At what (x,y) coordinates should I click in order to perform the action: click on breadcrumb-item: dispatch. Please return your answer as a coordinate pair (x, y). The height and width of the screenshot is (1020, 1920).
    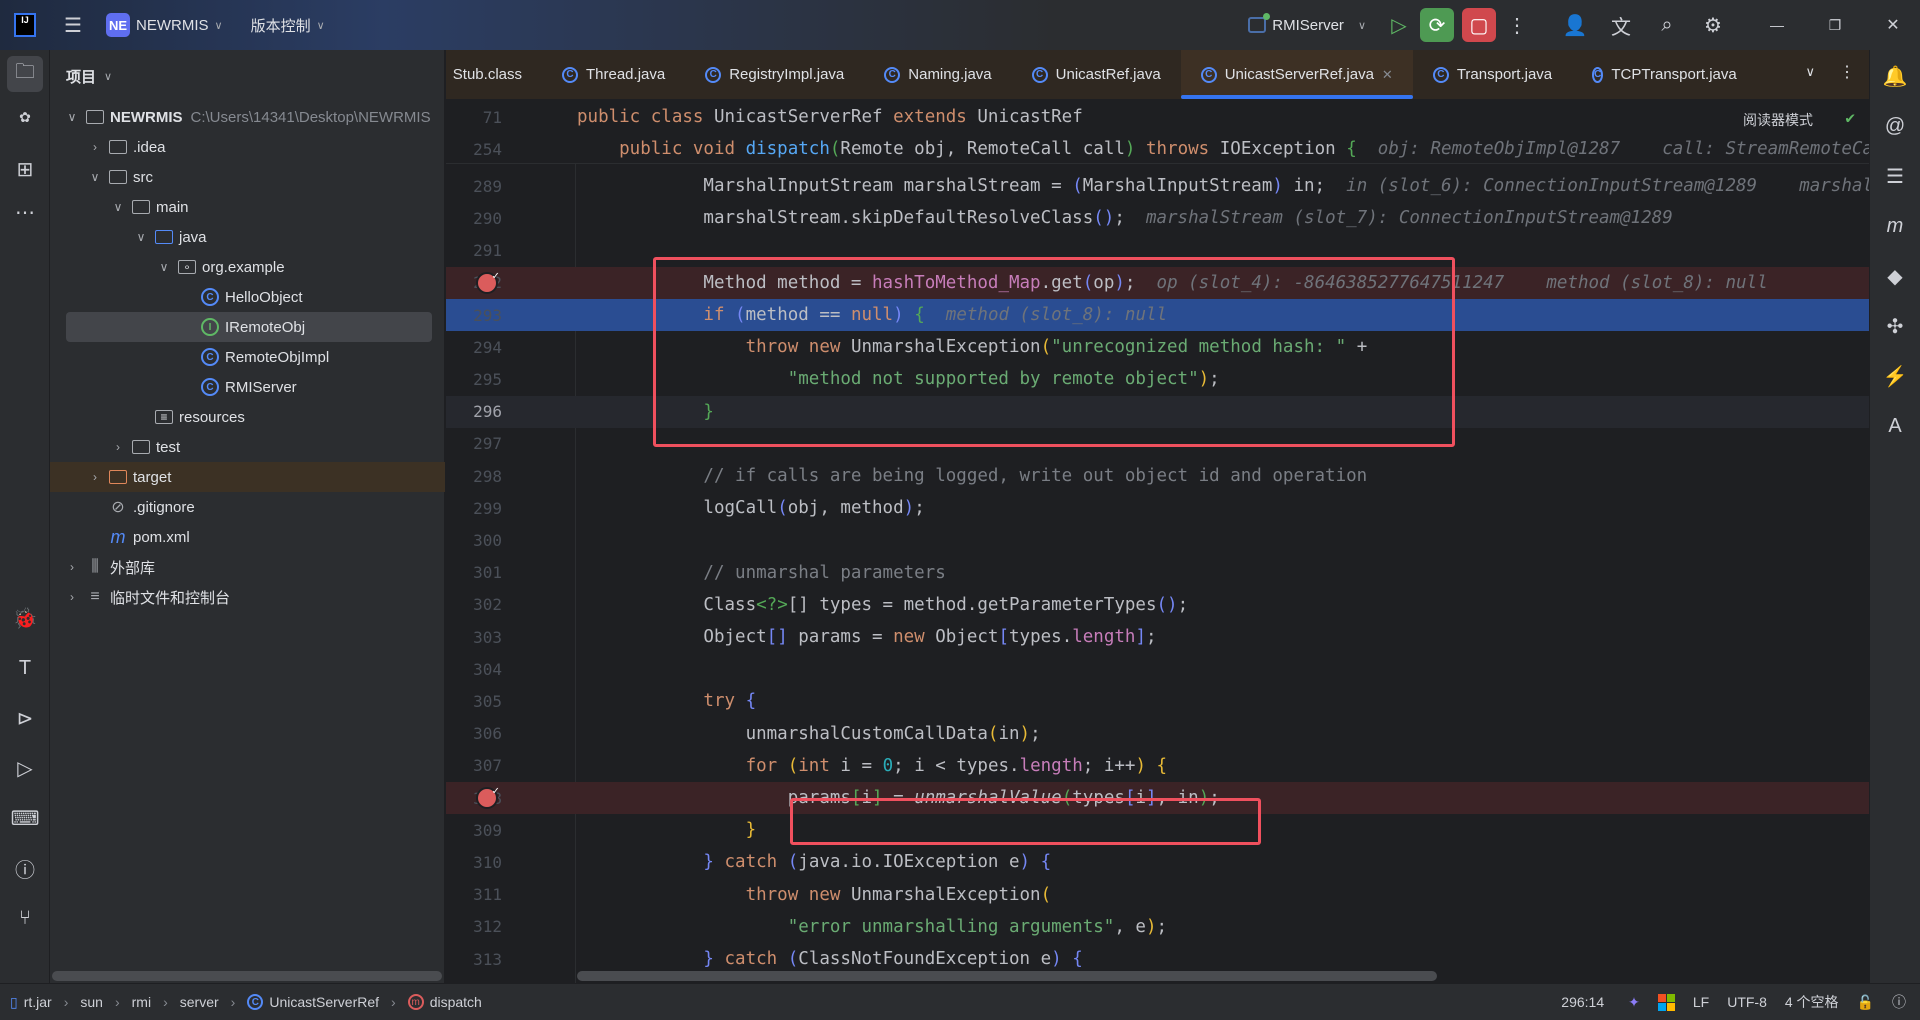
    Looking at the image, I should click on (456, 1002).